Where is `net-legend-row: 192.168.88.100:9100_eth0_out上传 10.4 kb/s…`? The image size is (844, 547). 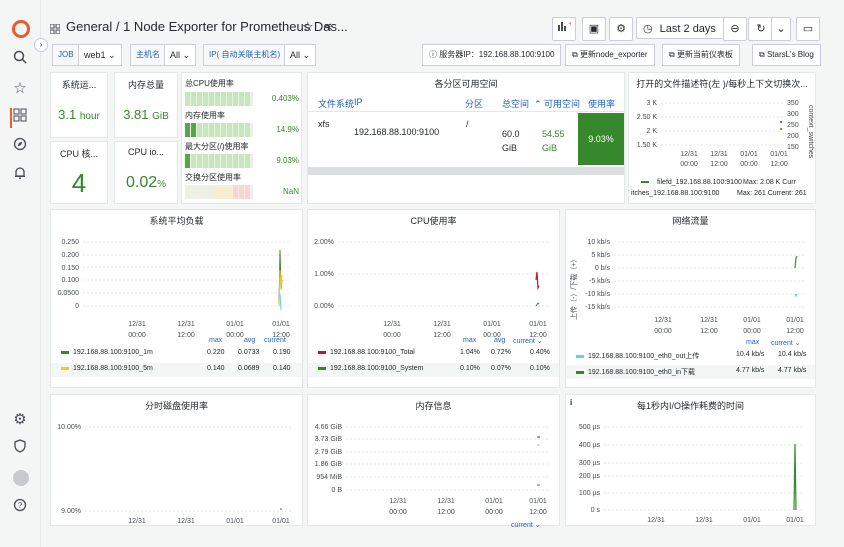
net-legend-row: 192.168.88.100:9100_eth0_out上传 10.4 kb/s… is located at coordinates (690, 358).